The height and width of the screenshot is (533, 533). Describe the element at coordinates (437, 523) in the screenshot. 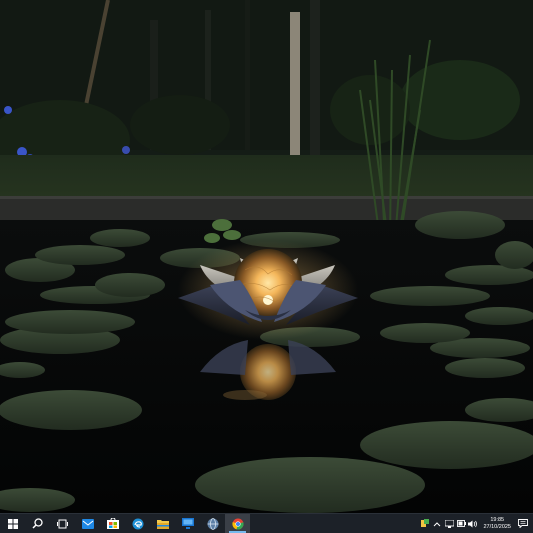

I see `chevron-up-icon` at that location.